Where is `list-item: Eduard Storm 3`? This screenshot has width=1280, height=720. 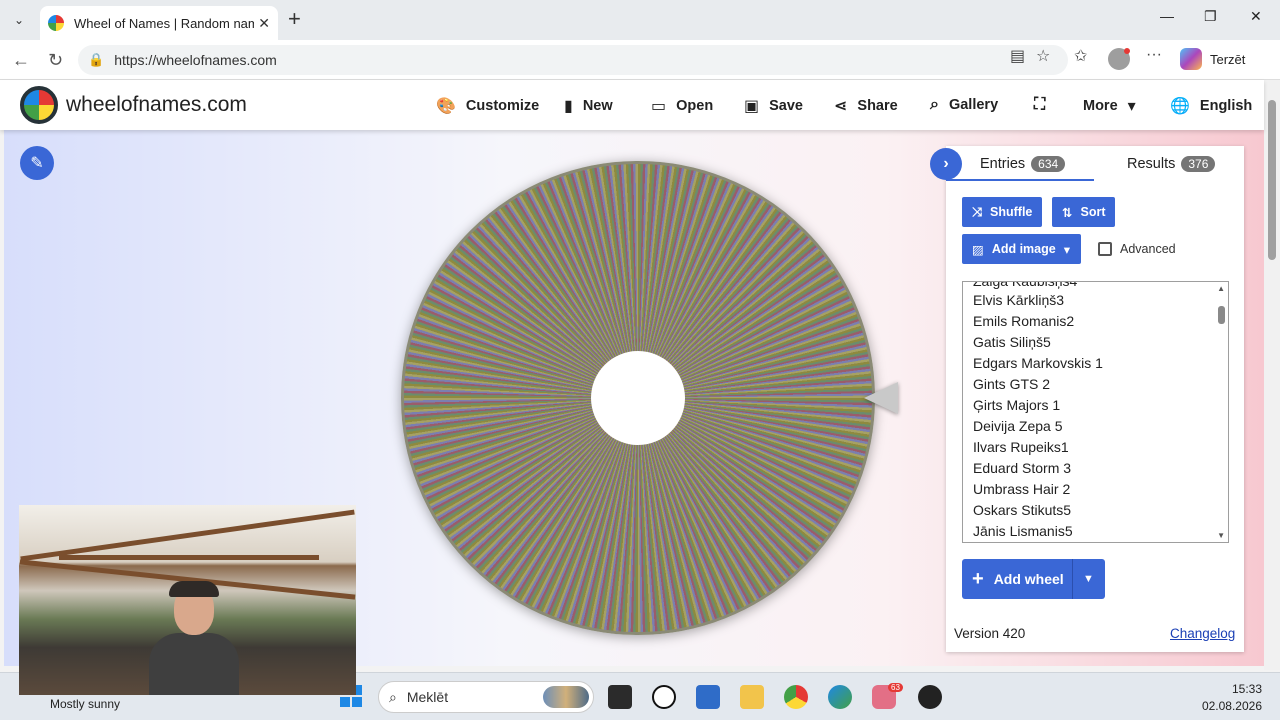 list-item: Eduard Storm 3 is located at coordinates (1022, 468).